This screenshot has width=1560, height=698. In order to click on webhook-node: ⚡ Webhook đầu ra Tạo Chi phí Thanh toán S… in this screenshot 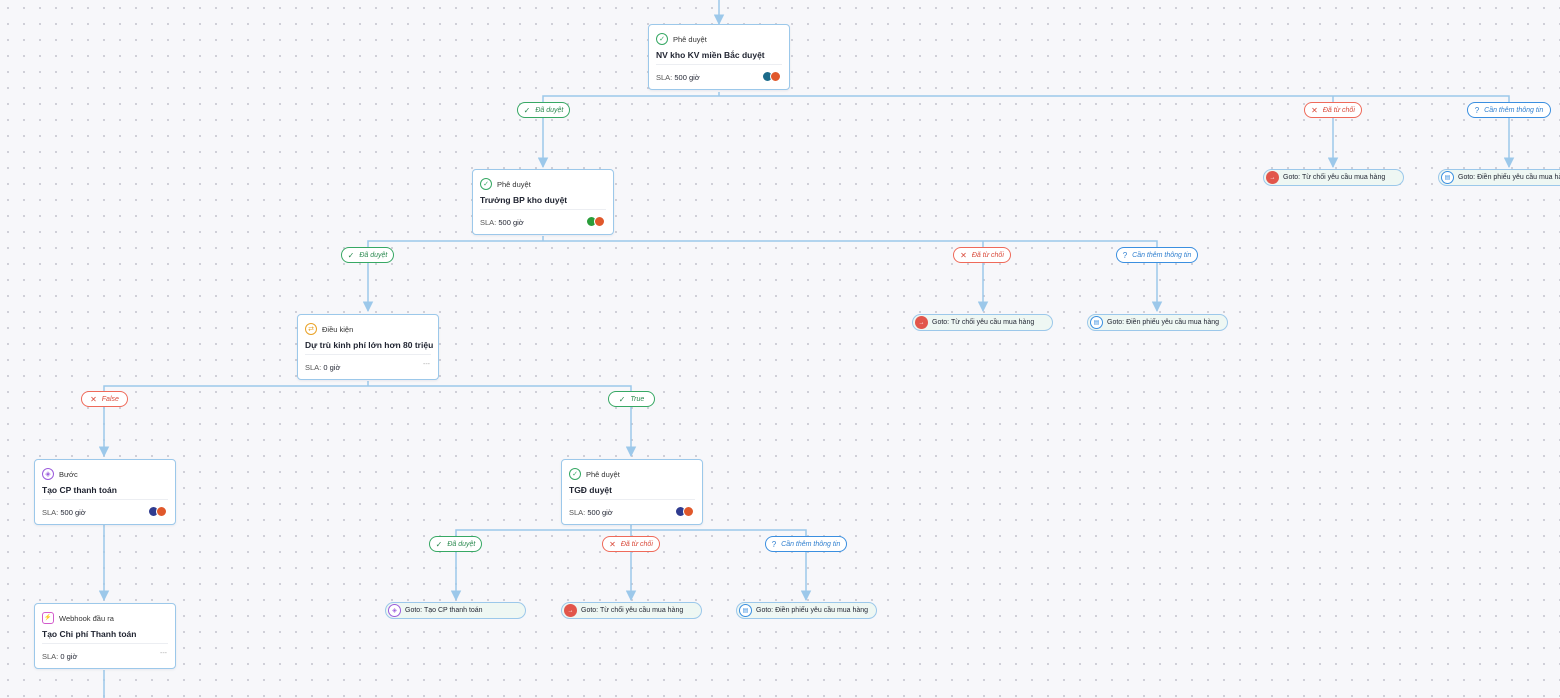, I will do `click(105, 636)`.